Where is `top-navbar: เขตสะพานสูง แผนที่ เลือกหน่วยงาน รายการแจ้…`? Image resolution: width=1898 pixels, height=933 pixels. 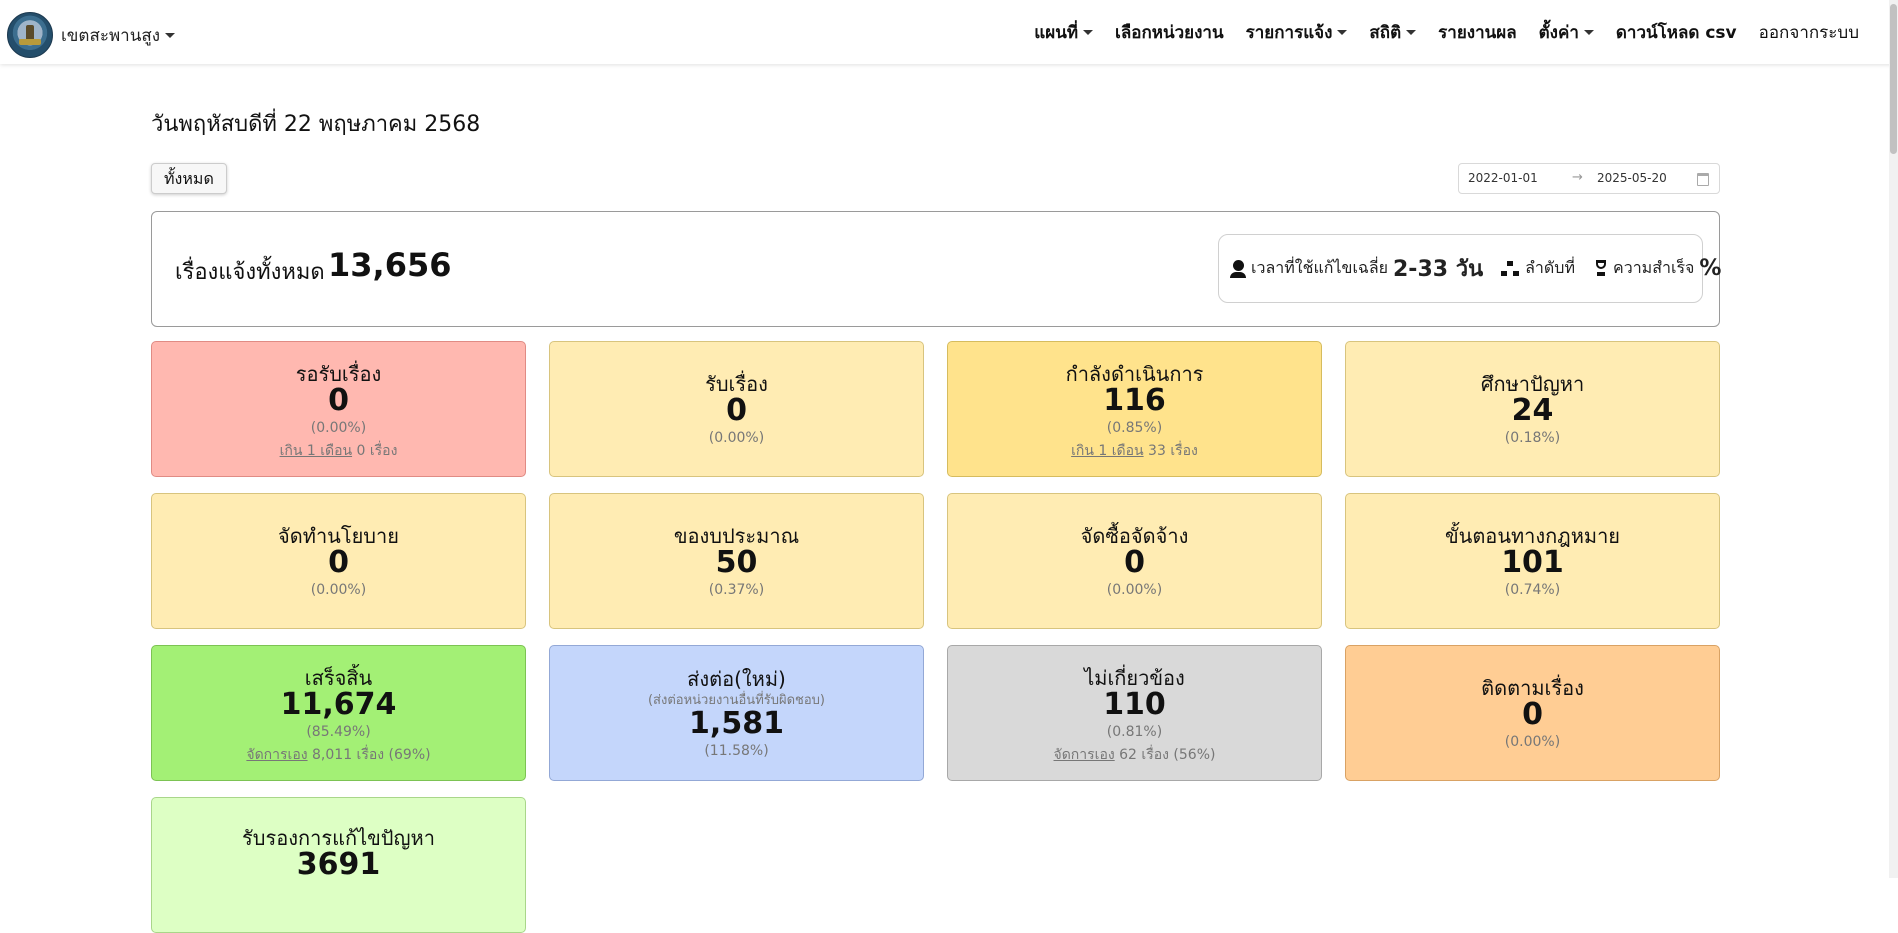 top-navbar: เขตสะพานสูง แผนที่ เลือกหน่วยงาน รายการแจ้… is located at coordinates (949, 32).